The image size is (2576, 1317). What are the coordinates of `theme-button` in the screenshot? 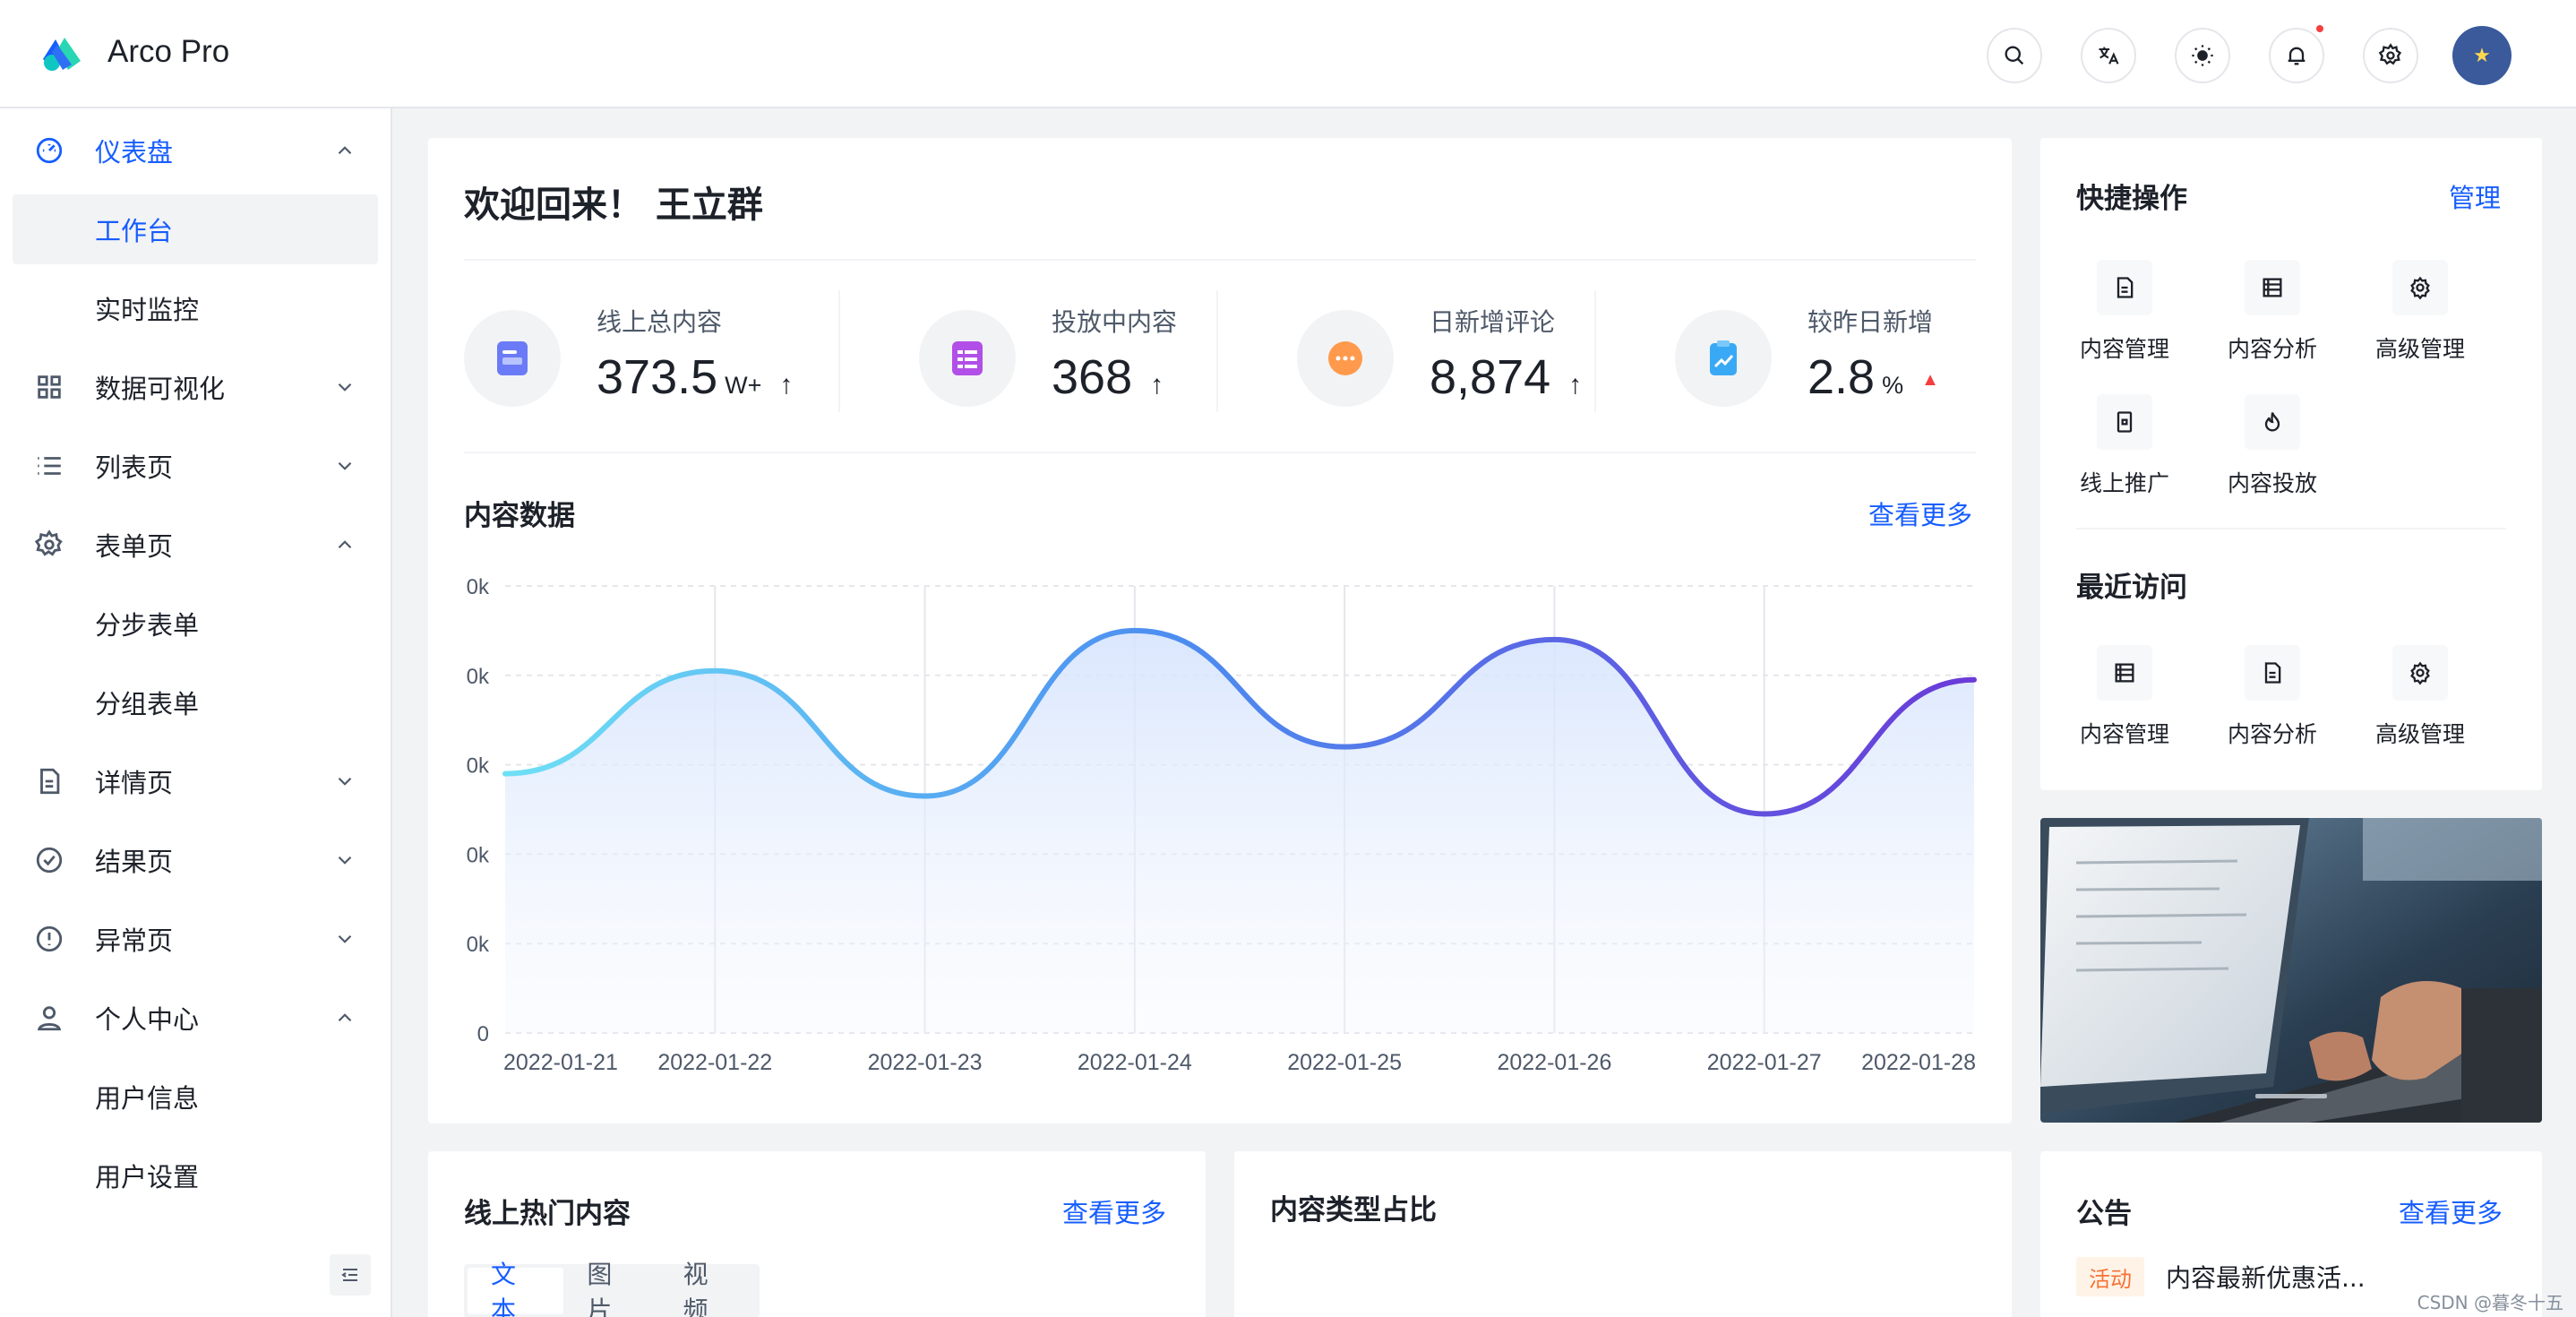 It's located at (2202, 55).